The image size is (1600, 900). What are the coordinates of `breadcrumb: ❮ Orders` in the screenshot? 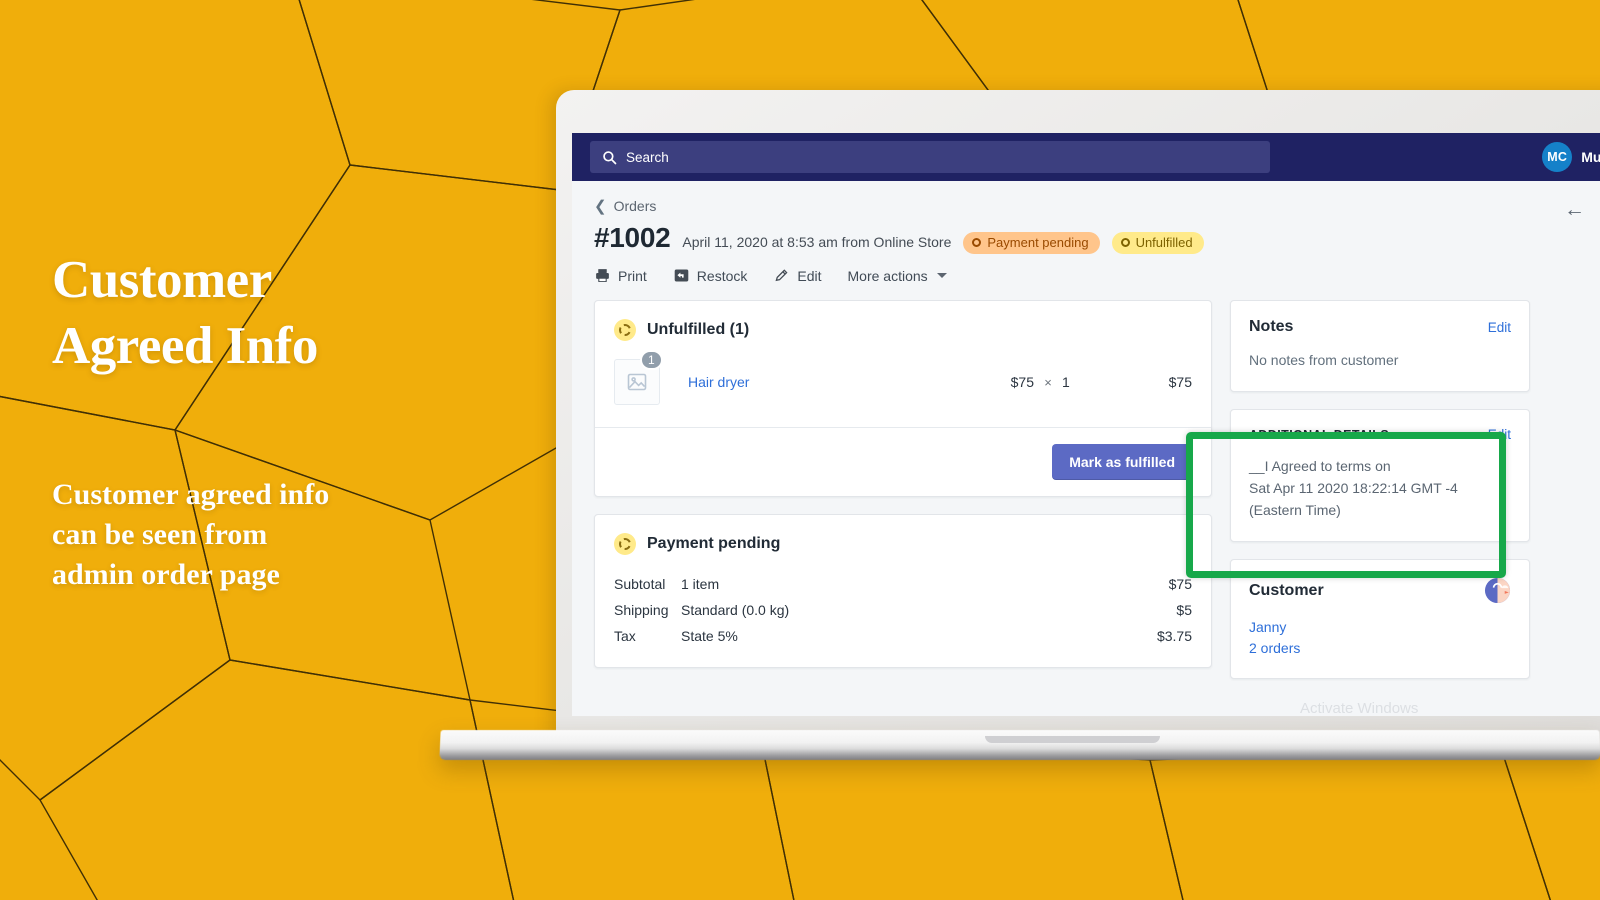 It's located at (1097, 206).